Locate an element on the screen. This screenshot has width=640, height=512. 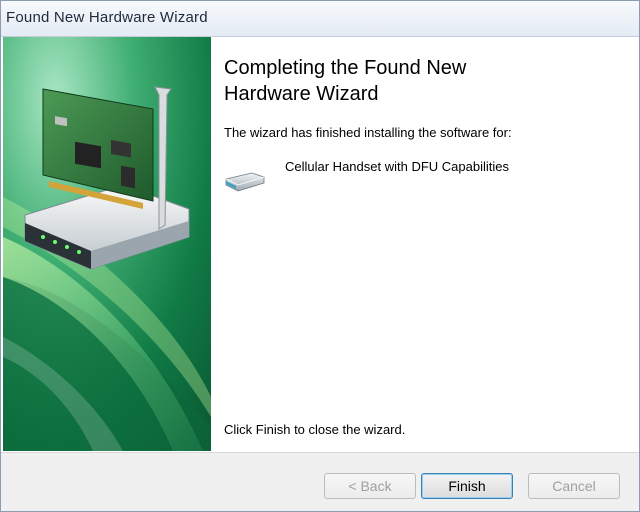
back-button: < Back is located at coordinates (370, 486).